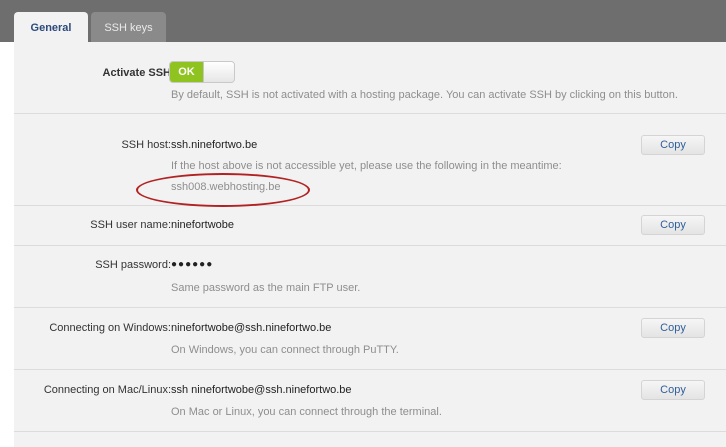 The image size is (726, 447). I want to click on ssh-host-label: SSH host:, so click(146, 145).